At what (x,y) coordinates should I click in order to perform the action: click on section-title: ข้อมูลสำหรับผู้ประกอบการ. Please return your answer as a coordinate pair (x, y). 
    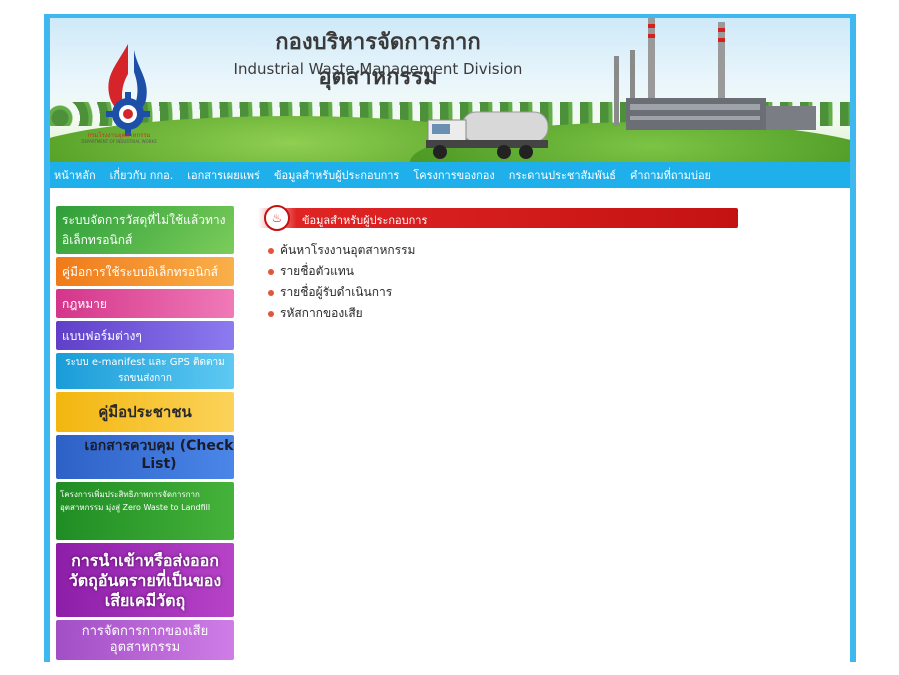
    Looking at the image, I should click on (365, 220).